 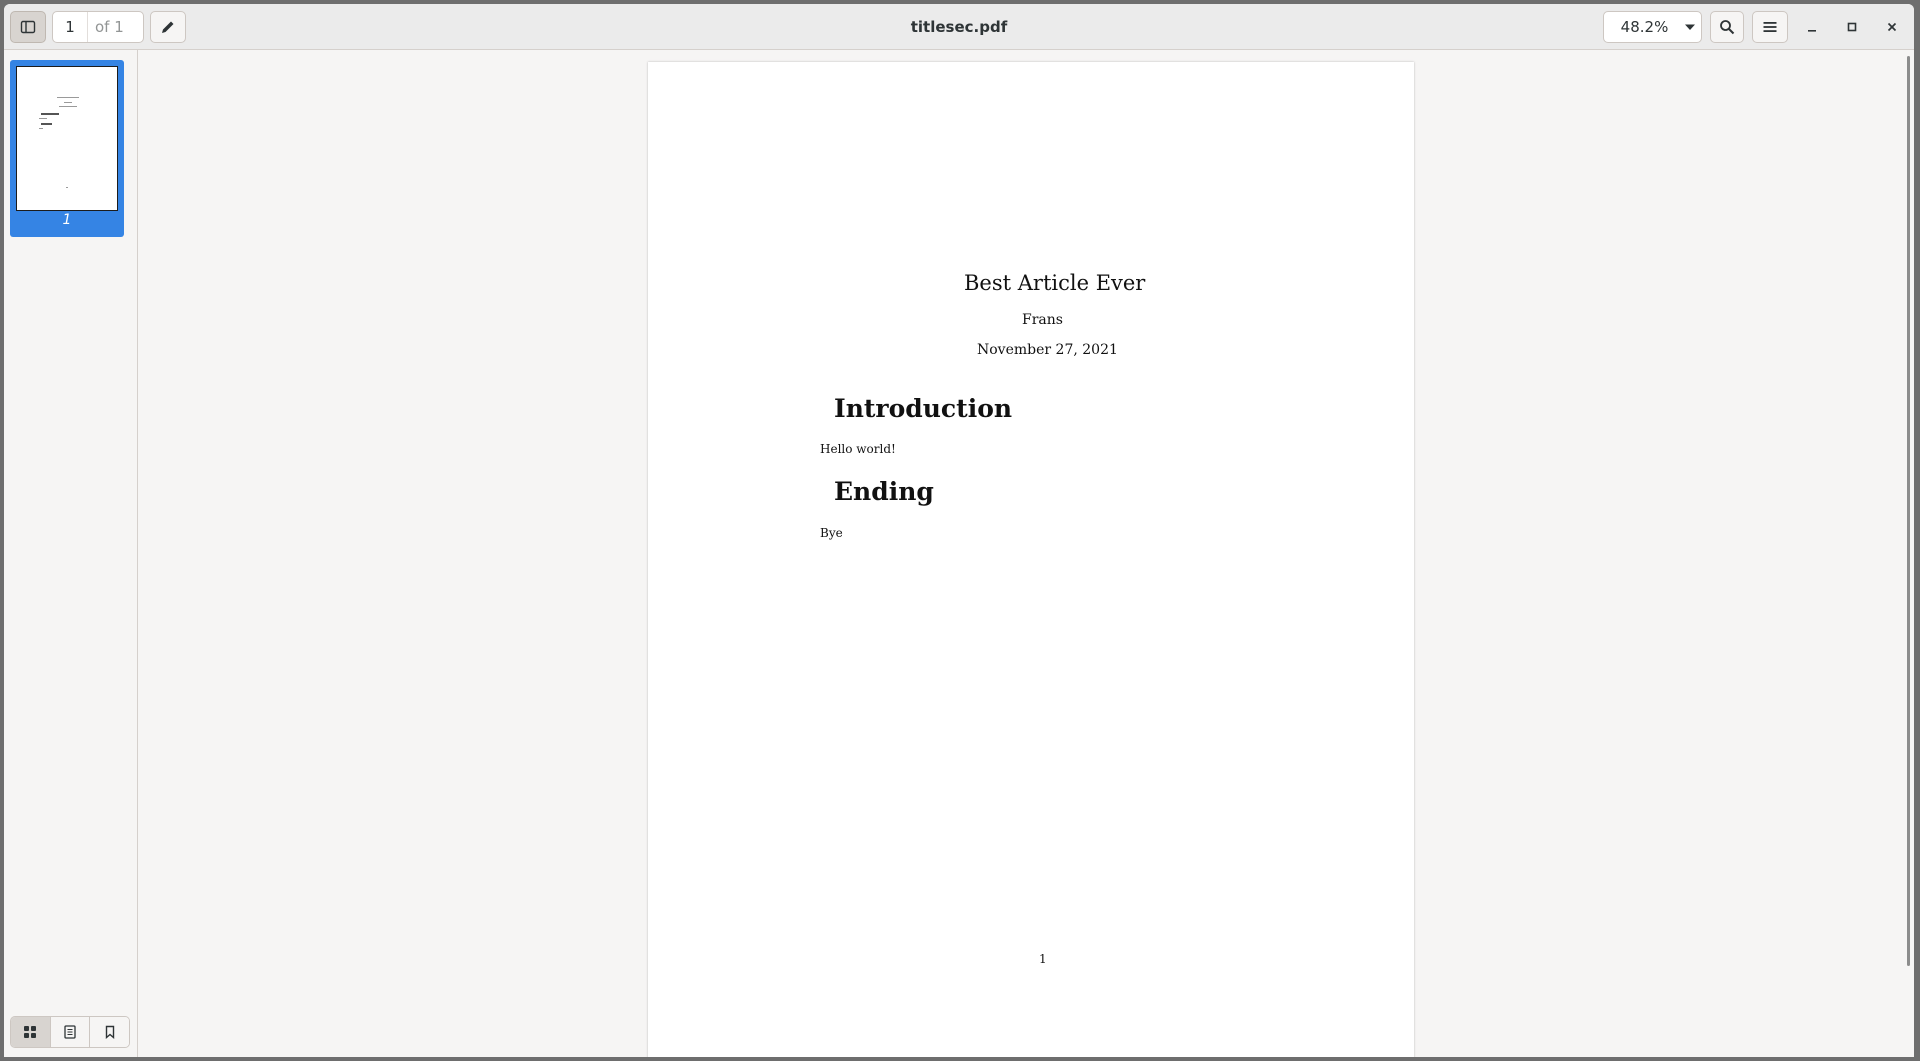 I want to click on current-page-input: 1, so click(x=70, y=27).